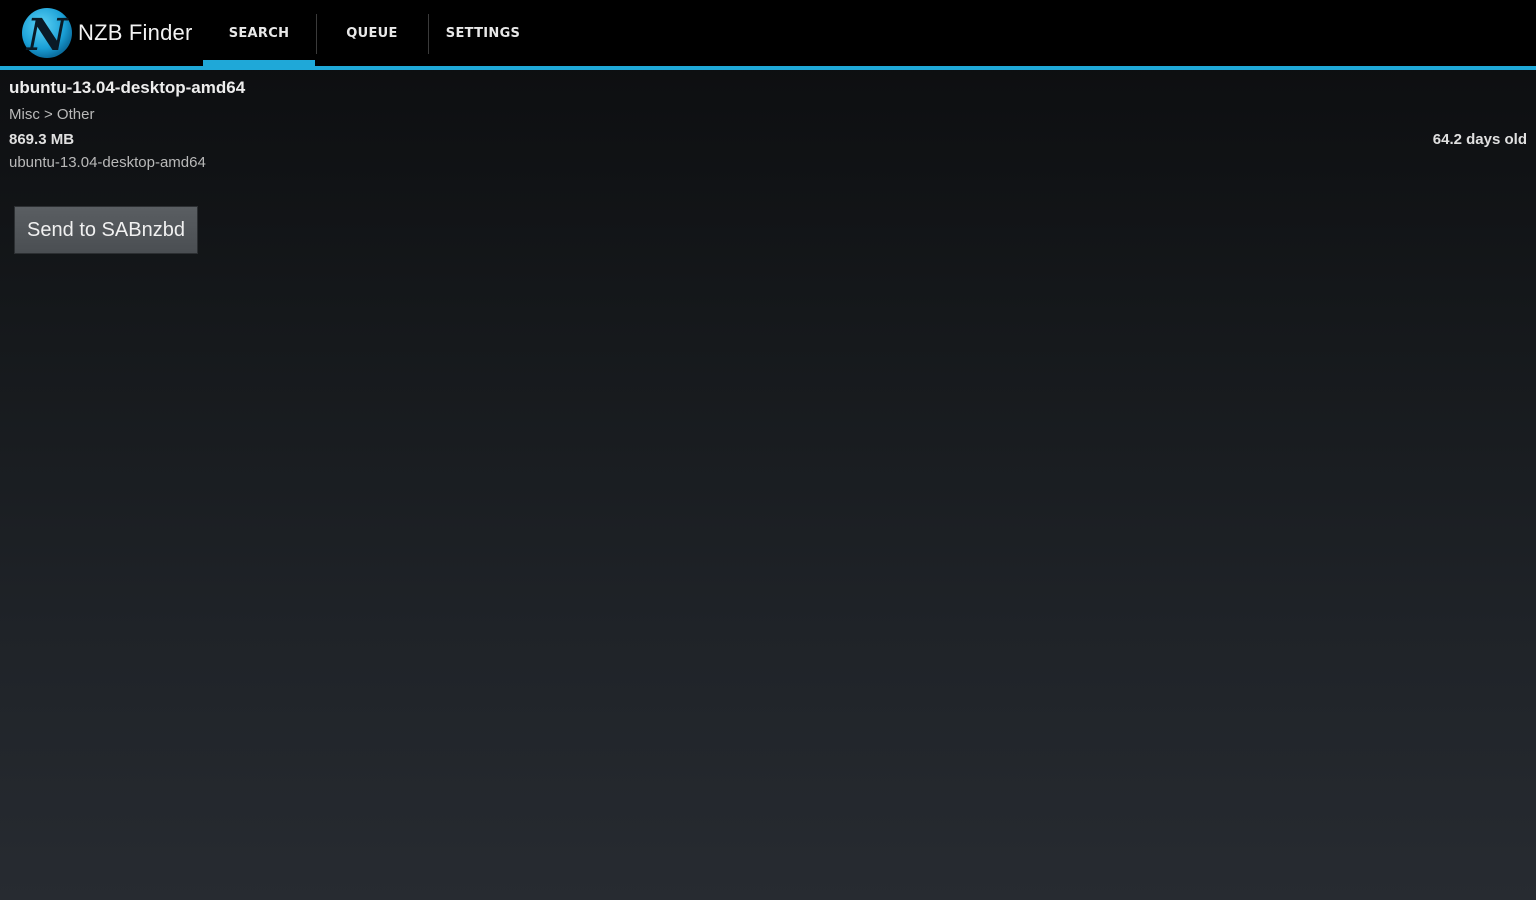 The image size is (1536, 900). I want to click on app-logo-icon: N, so click(47, 34).